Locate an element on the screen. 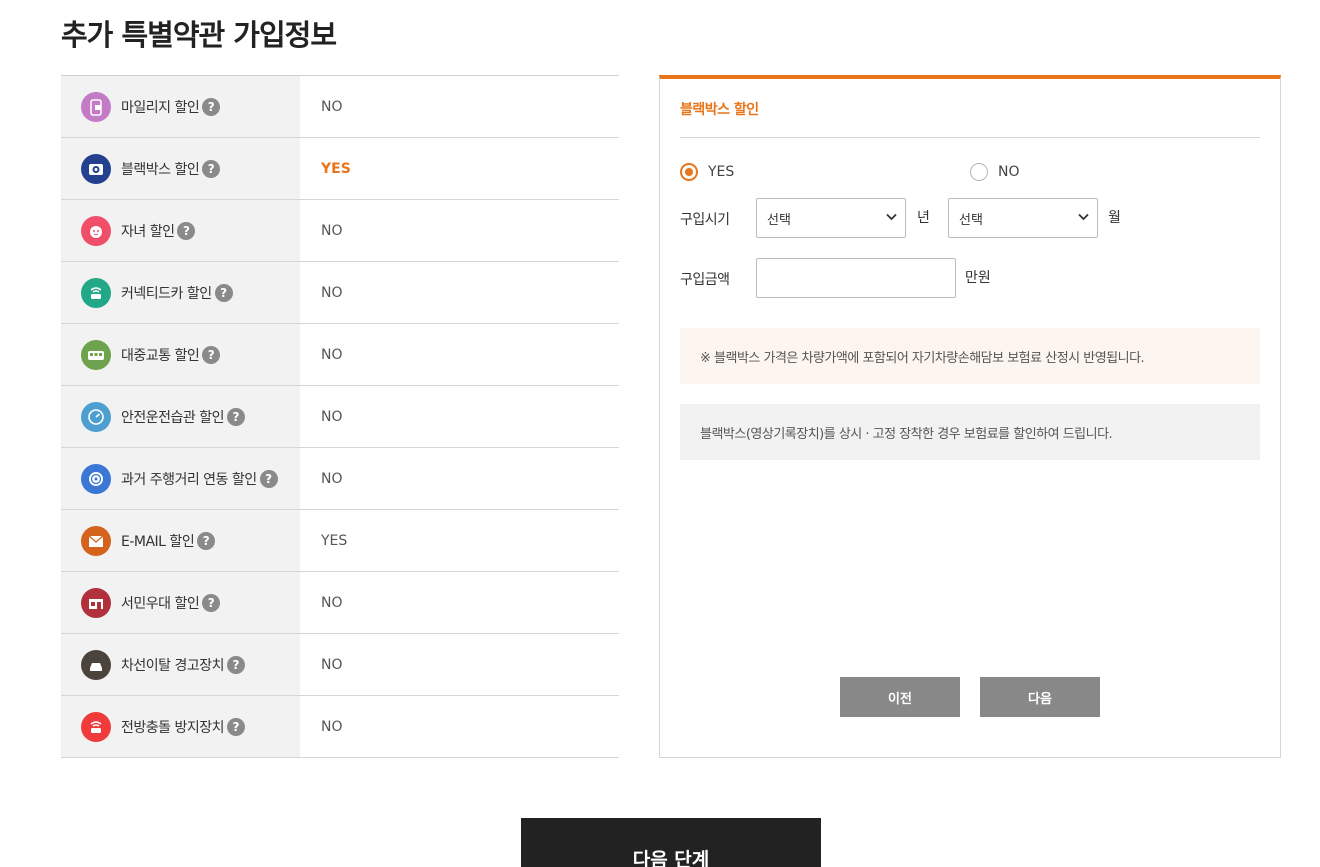 The image size is (1320, 867). target-icon is located at coordinates (96, 478).